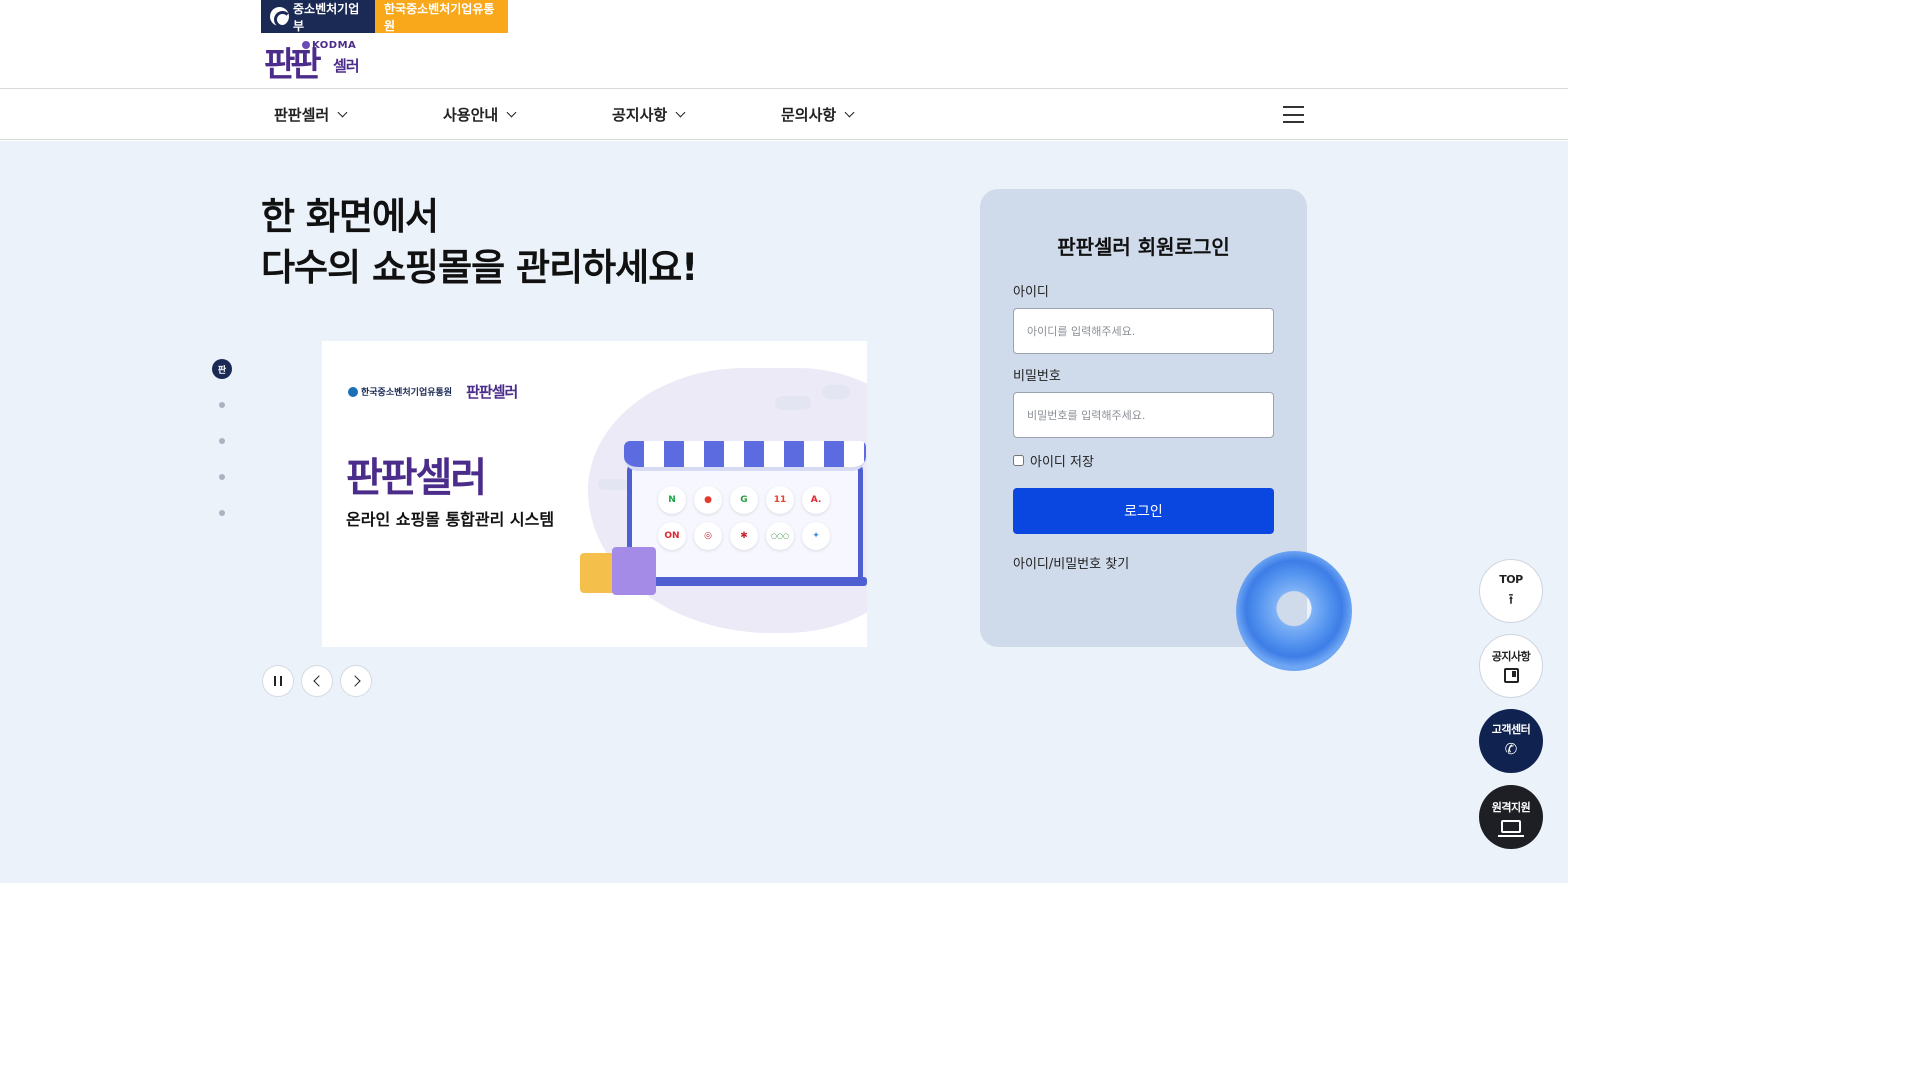 This screenshot has height=1080, width=1920. Describe the element at coordinates (1143, 331) in the screenshot. I see `id-input` at that location.